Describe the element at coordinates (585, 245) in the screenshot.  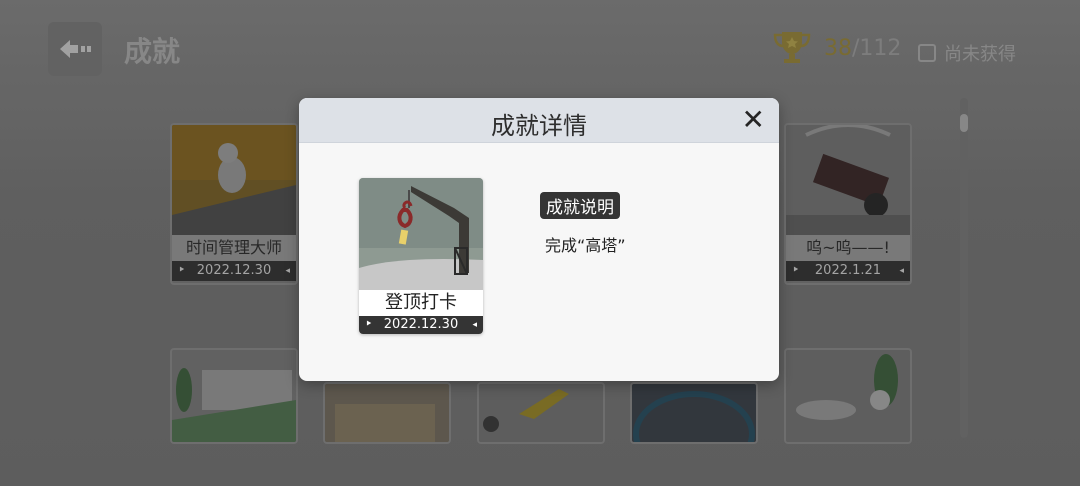
I see `description-text: 完成“高塔”` at that location.